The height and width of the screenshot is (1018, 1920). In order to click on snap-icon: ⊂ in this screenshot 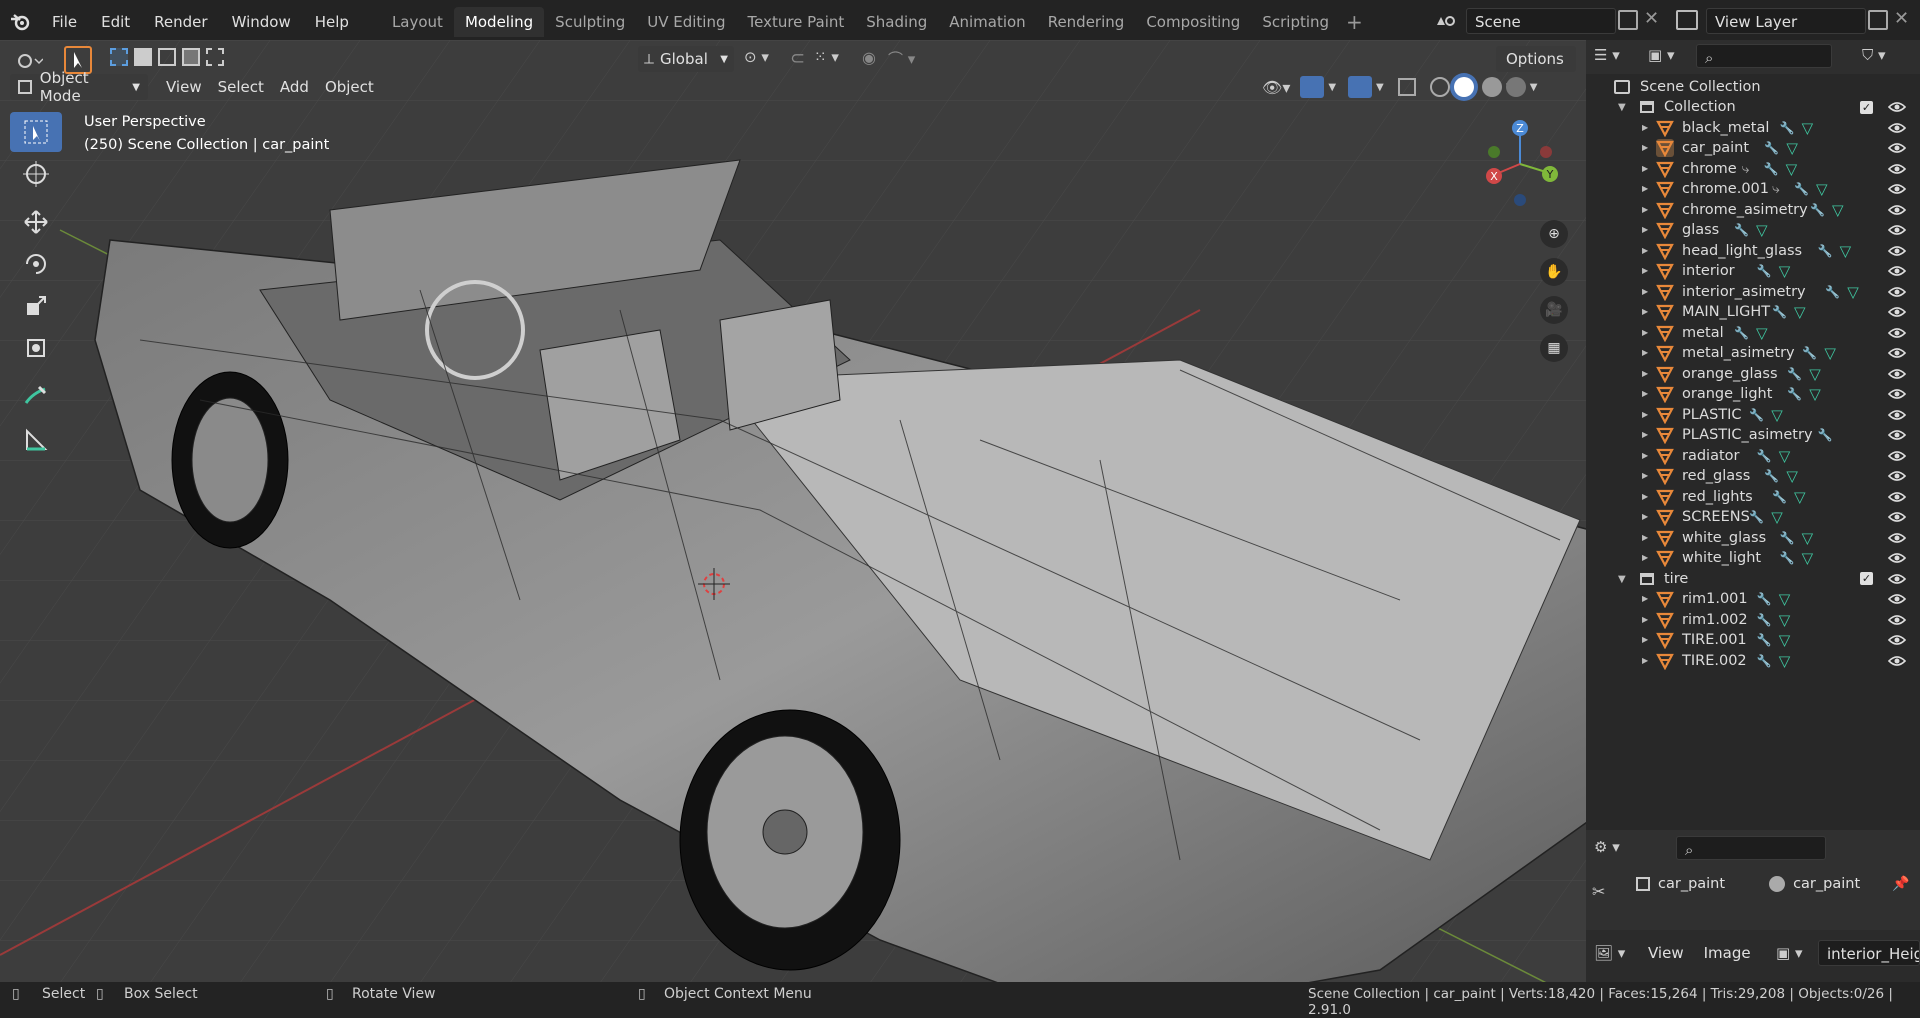, I will do `click(800, 59)`.